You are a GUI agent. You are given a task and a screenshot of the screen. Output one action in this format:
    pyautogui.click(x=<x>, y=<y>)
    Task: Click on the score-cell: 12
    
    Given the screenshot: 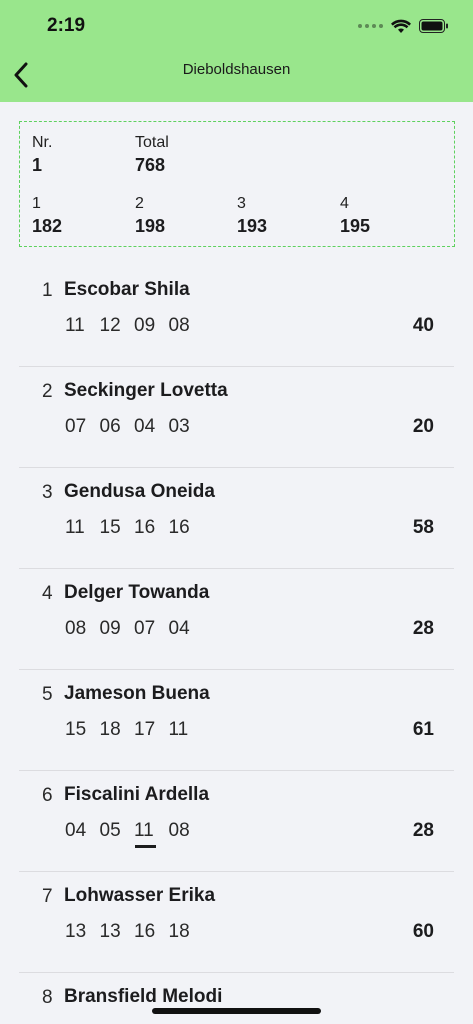 What is the action you would take?
    pyautogui.click(x=117, y=326)
    